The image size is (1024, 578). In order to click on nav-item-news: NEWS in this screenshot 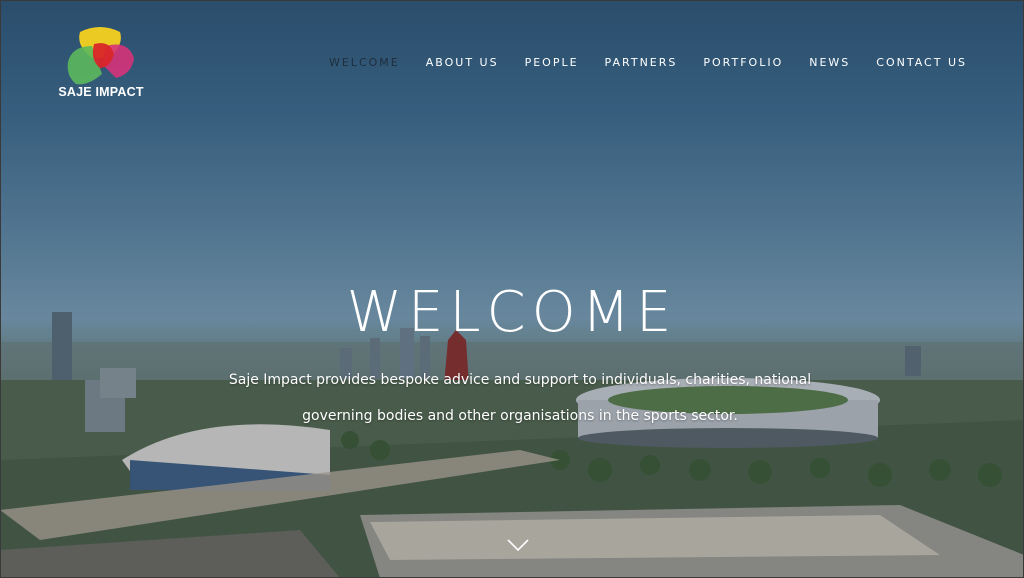, I will do `click(829, 63)`.